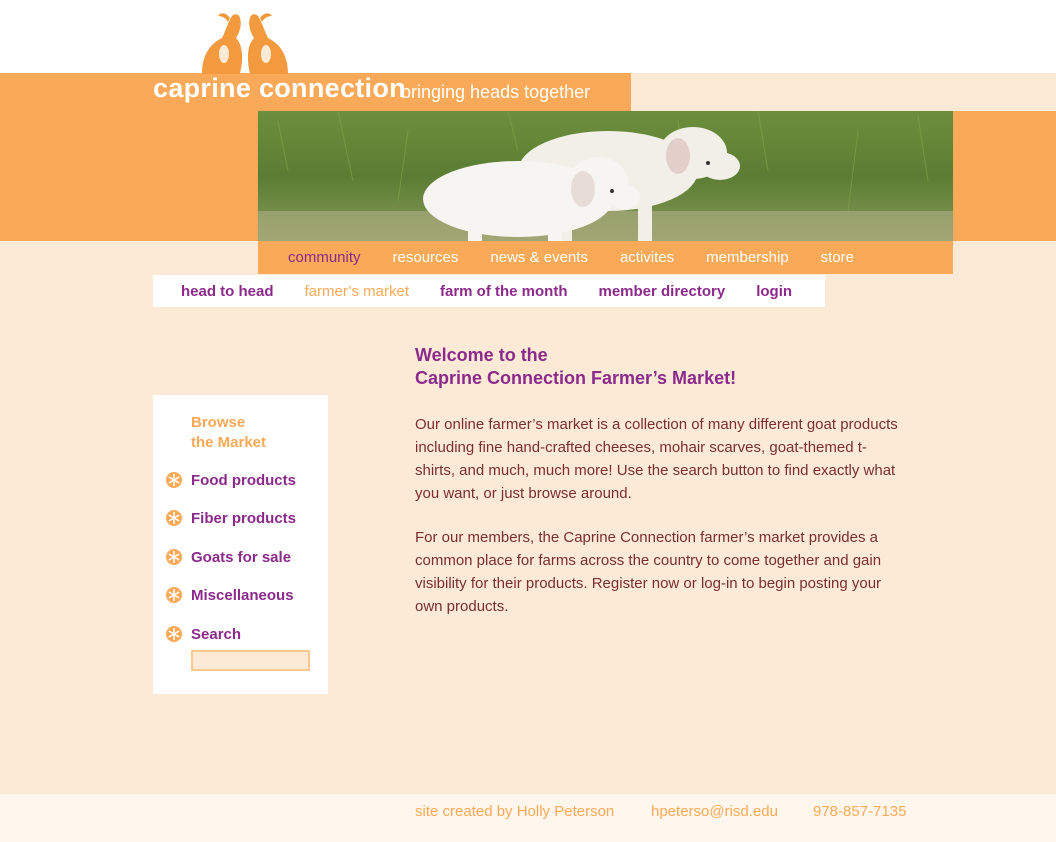  What do you see at coordinates (539, 257) in the screenshot?
I see `nav-news-events: news & events` at bounding box center [539, 257].